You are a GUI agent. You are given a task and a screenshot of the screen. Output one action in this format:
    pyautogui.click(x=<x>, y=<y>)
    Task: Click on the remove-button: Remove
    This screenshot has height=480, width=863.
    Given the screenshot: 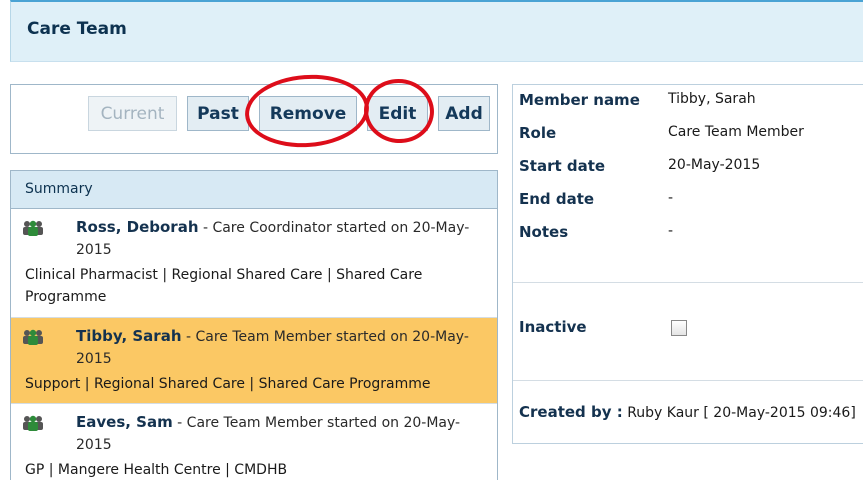 What is the action you would take?
    pyautogui.click(x=308, y=113)
    